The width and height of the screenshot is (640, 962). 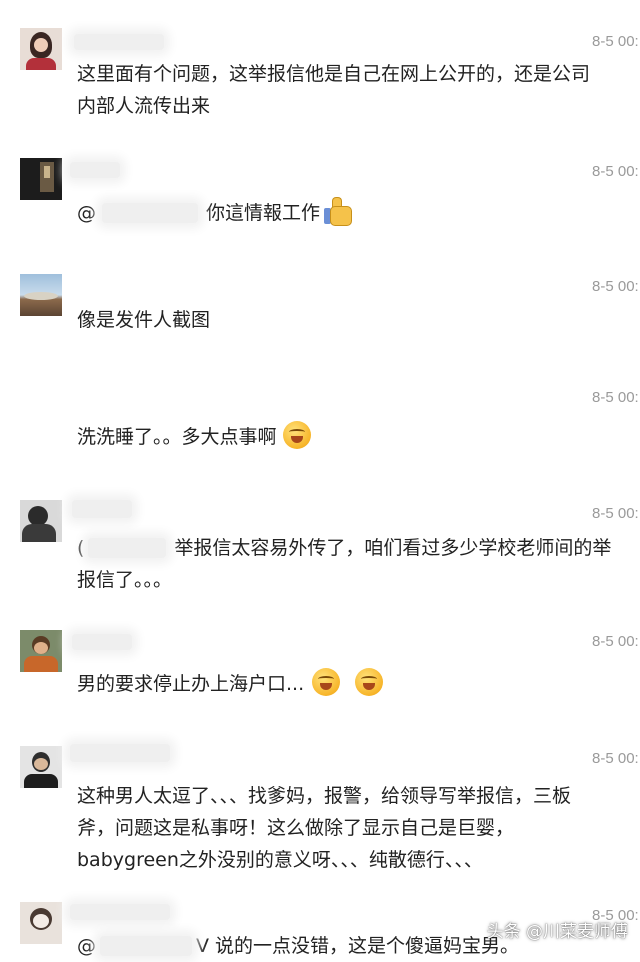 I want to click on comment-text: @ 你這情報工作, so click(x=352, y=212).